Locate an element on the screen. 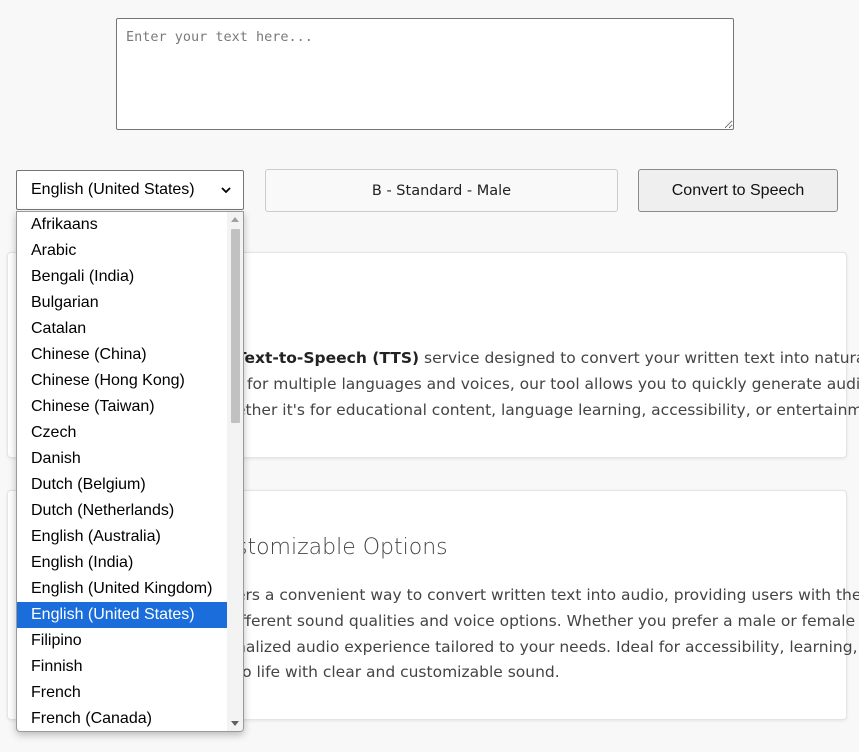 This screenshot has width=859, height=752. language-option: English (United Kingdom) is located at coordinates (122, 589).